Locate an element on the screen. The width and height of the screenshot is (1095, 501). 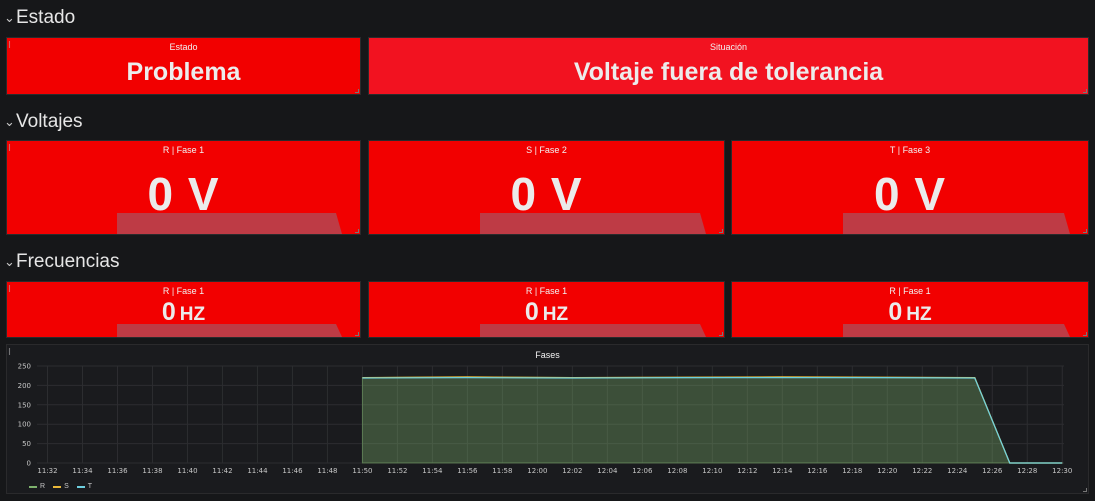
y-tick-label: 200 is located at coordinates (24, 386).